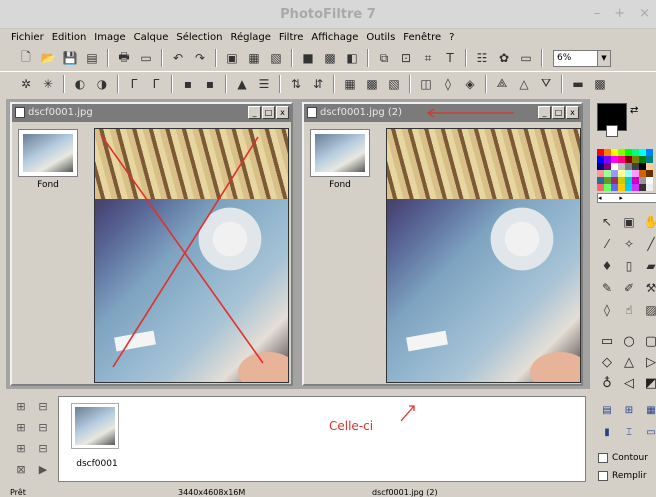 This screenshot has height=497, width=656. Describe the element at coordinates (607, 310) in the screenshot. I see `blur-drop-icon: ◊` at that location.